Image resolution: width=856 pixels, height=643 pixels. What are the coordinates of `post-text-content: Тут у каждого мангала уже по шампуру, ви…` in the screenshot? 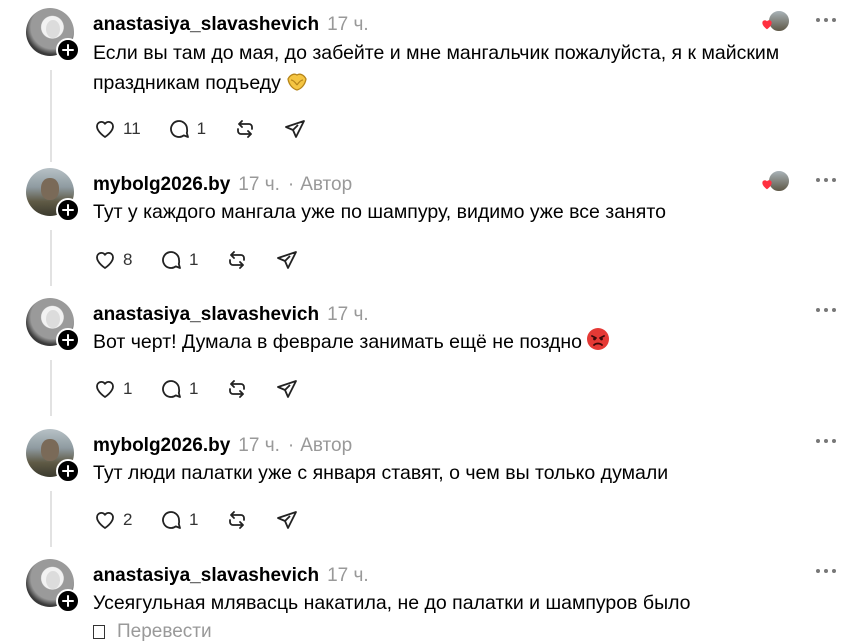 It's located at (379, 212).